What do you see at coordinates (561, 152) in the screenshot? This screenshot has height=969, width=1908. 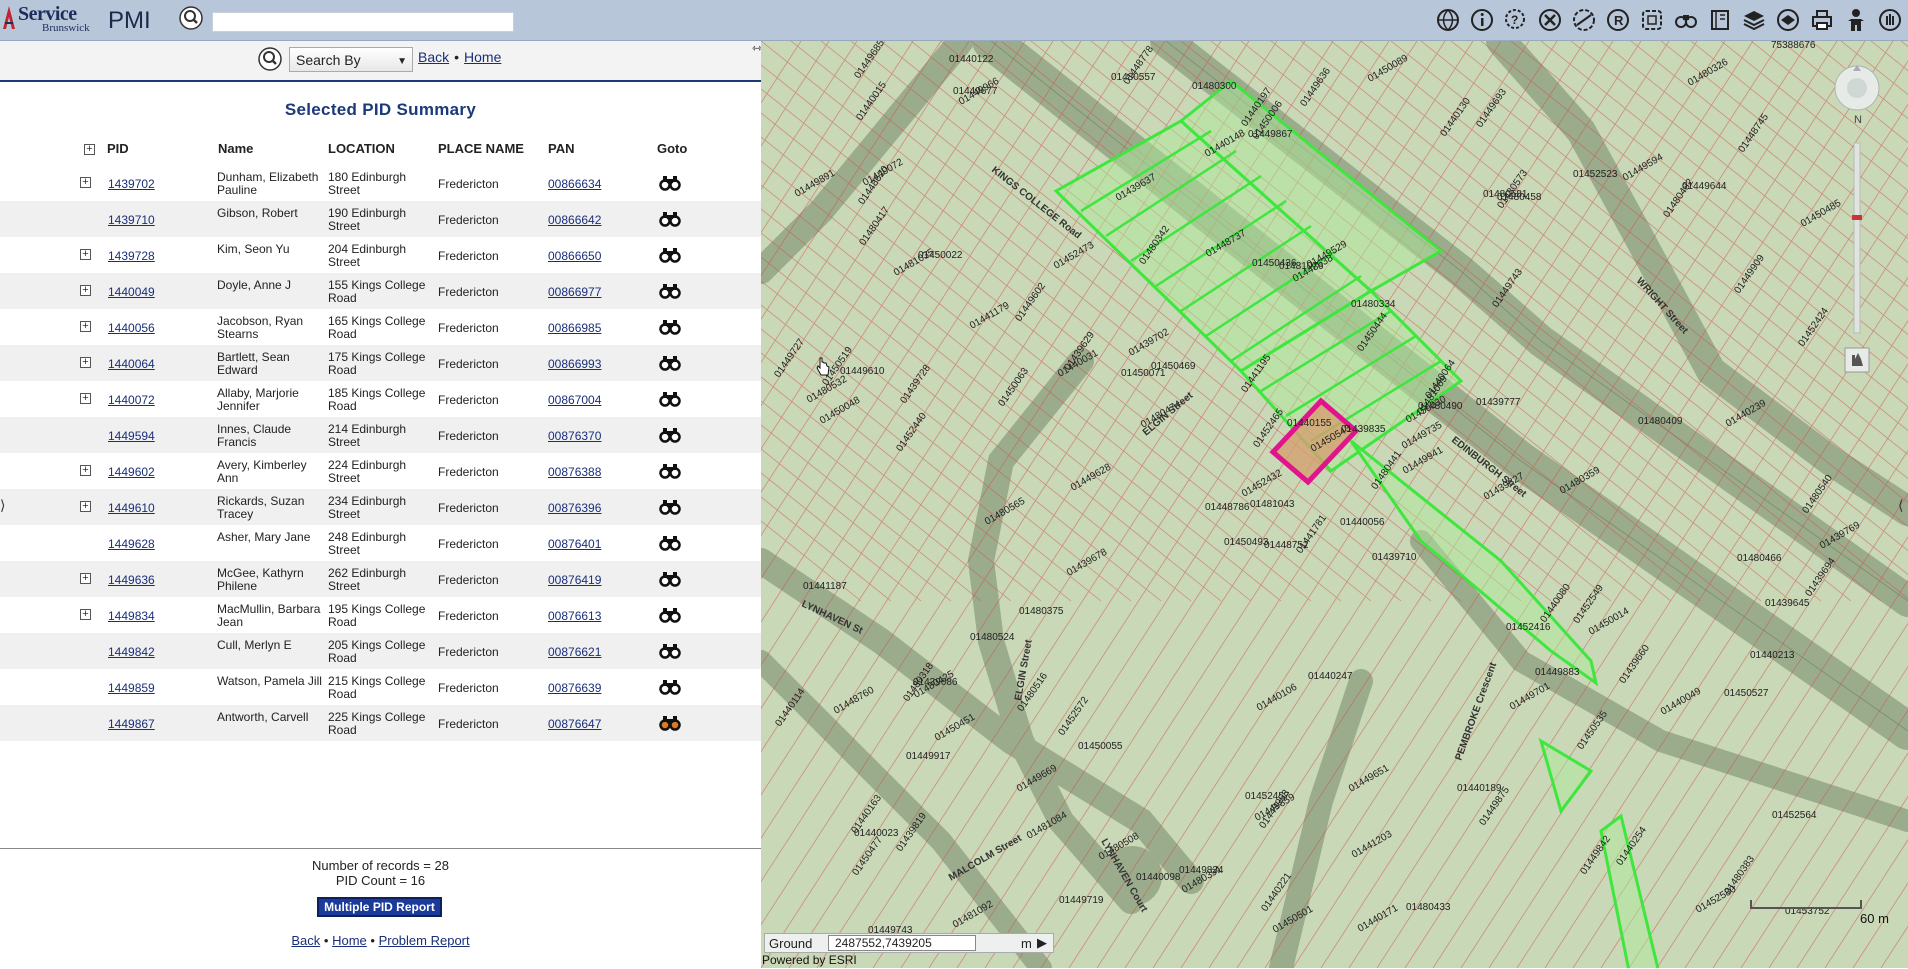 I see `column-header-pan: PAN` at bounding box center [561, 152].